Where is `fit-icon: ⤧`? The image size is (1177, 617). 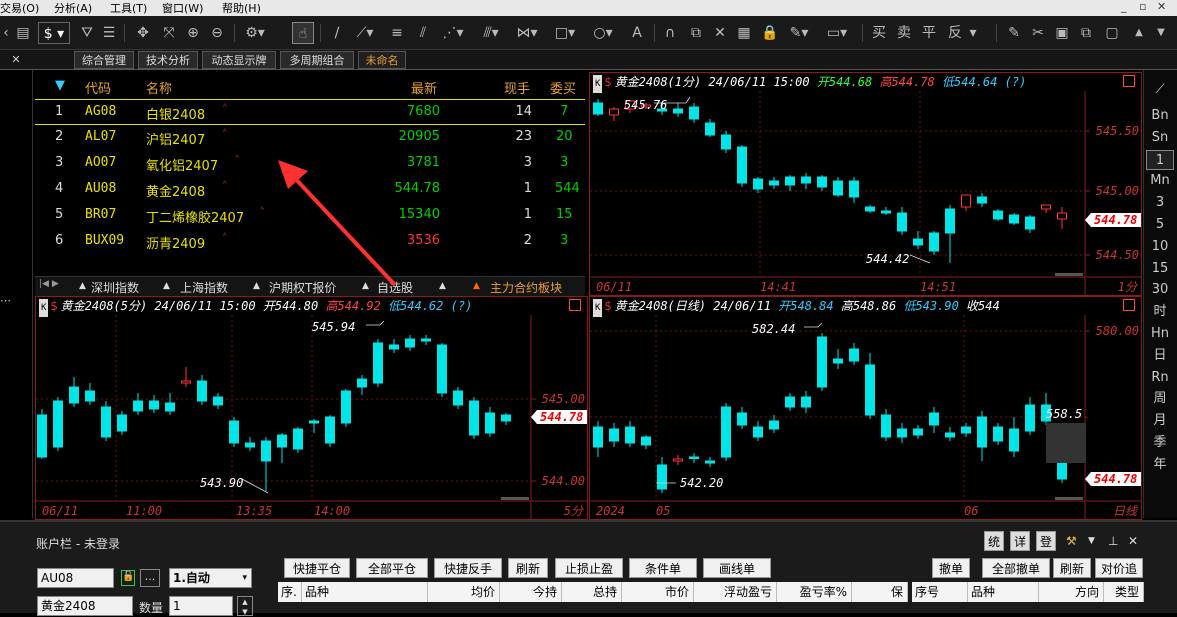 fit-icon: ⤧ is located at coordinates (169, 33).